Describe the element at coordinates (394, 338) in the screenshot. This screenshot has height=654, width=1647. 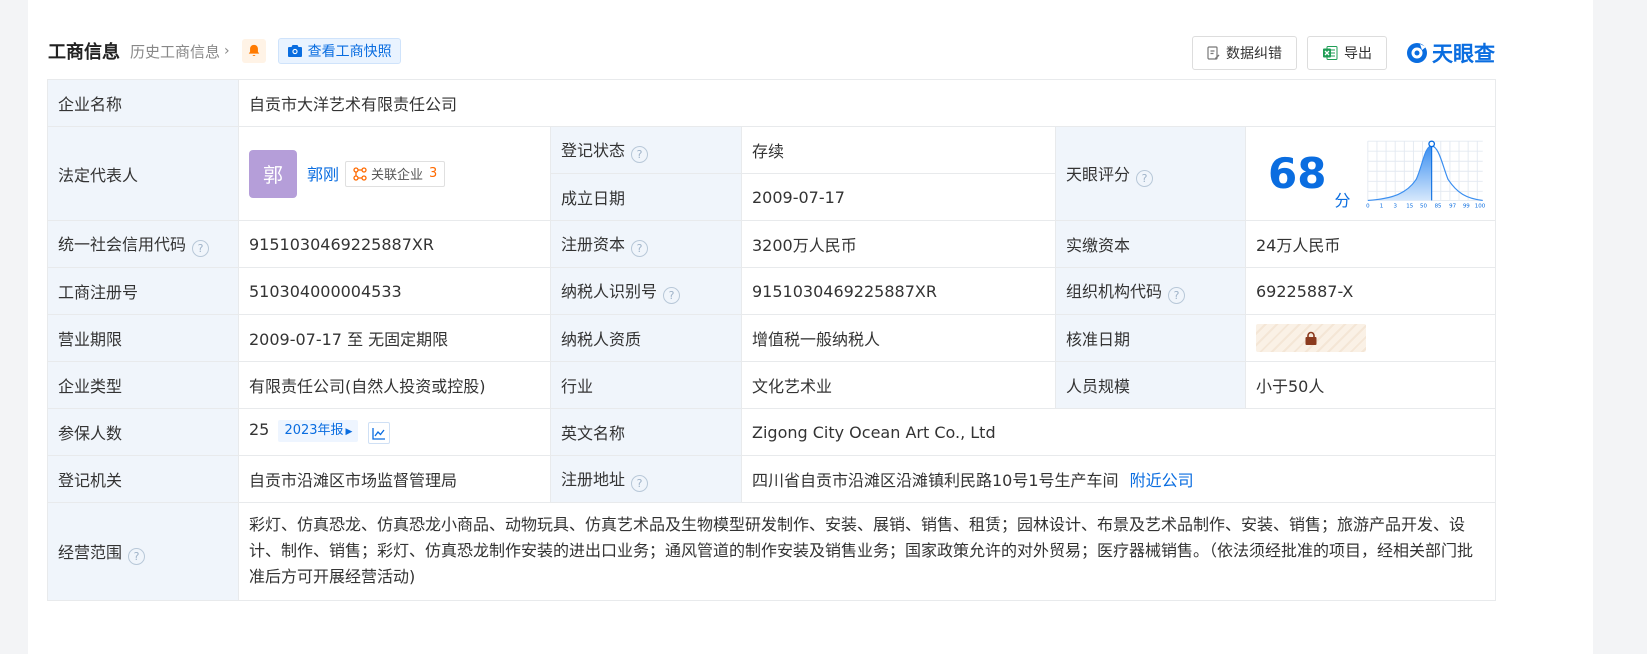
I see `term-value: 2009-07-17 至 无固定期限` at that location.